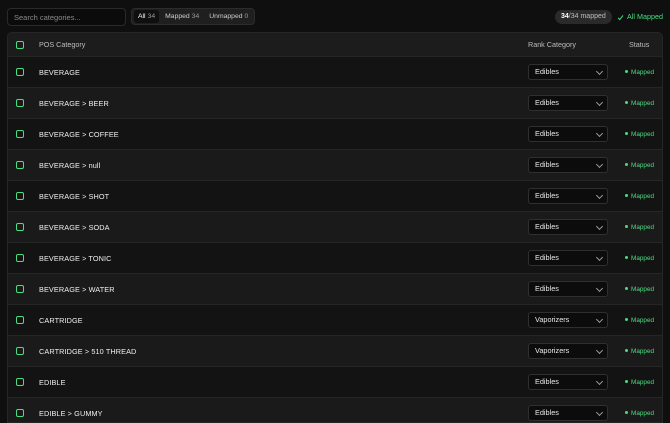 This screenshot has width=670, height=423. I want to click on table-row: EDIBLE > GUMMY Edibles Mapped, so click(335, 410).